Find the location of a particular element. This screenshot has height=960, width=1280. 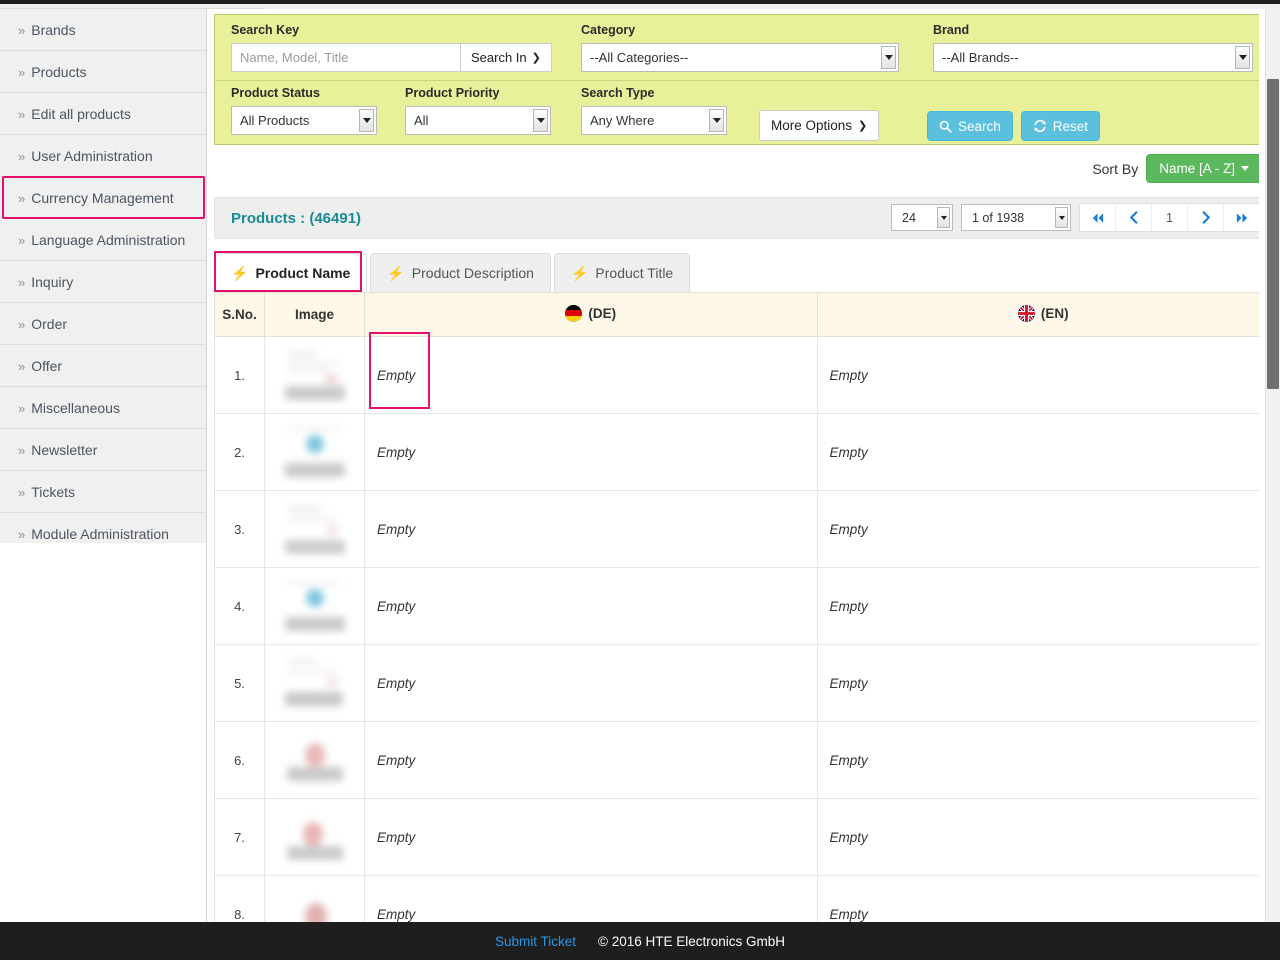

brand-group: Brand --All Brands-- is located at coordinates (1093, 47).